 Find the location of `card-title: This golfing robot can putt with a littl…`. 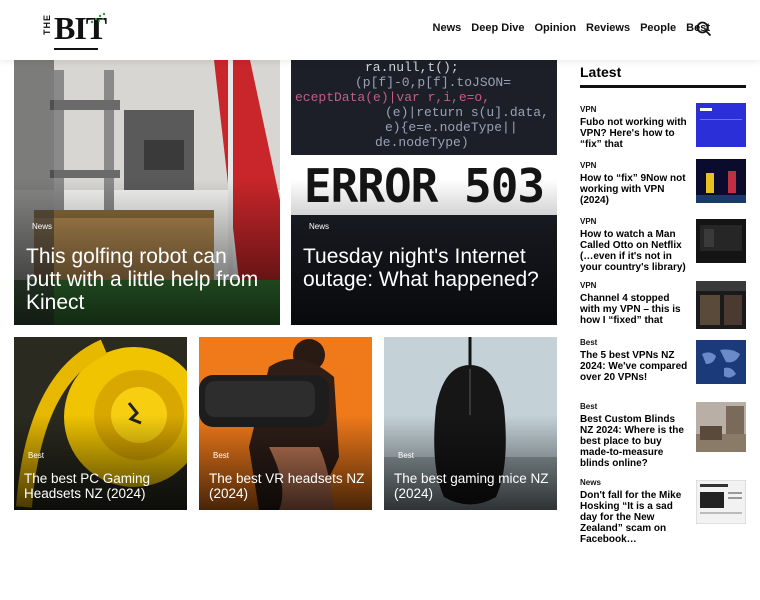

card-title: This golfing robot can putt with a littl… is located at coordinates (146, 279).